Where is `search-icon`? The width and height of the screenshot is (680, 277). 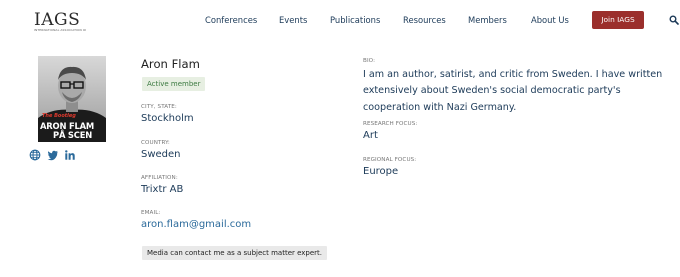 search-icon is located at coordinates (674, 20).